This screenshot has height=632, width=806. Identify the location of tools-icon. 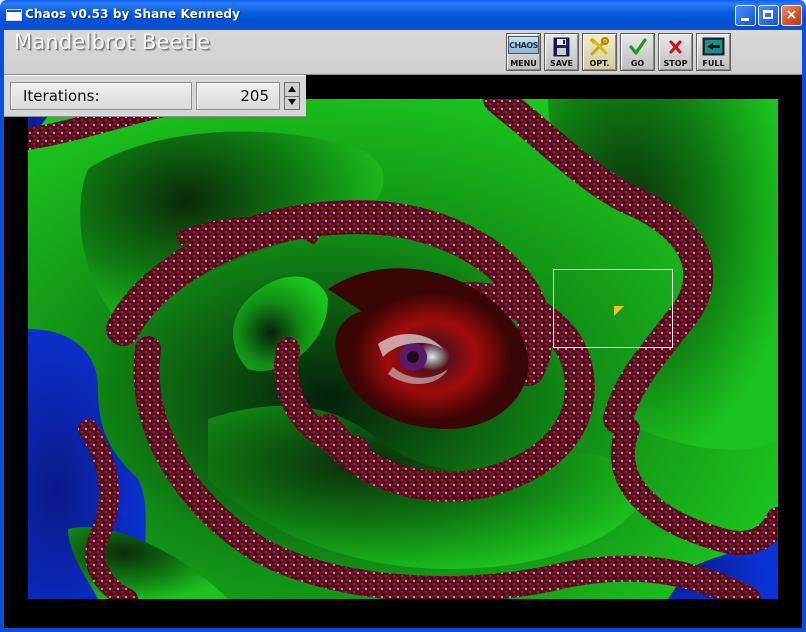
(599, 46).